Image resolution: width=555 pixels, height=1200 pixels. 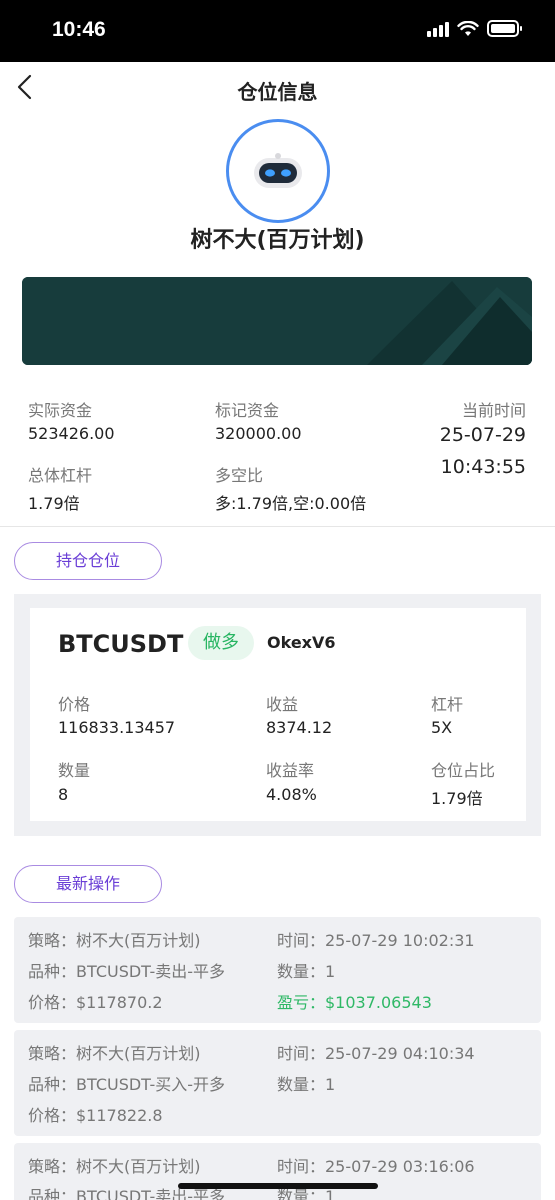 What do you see at coordinates (117, 727) in the screenshot?
I see `price-value: 116833.13457` at bounding box center [117, 727].